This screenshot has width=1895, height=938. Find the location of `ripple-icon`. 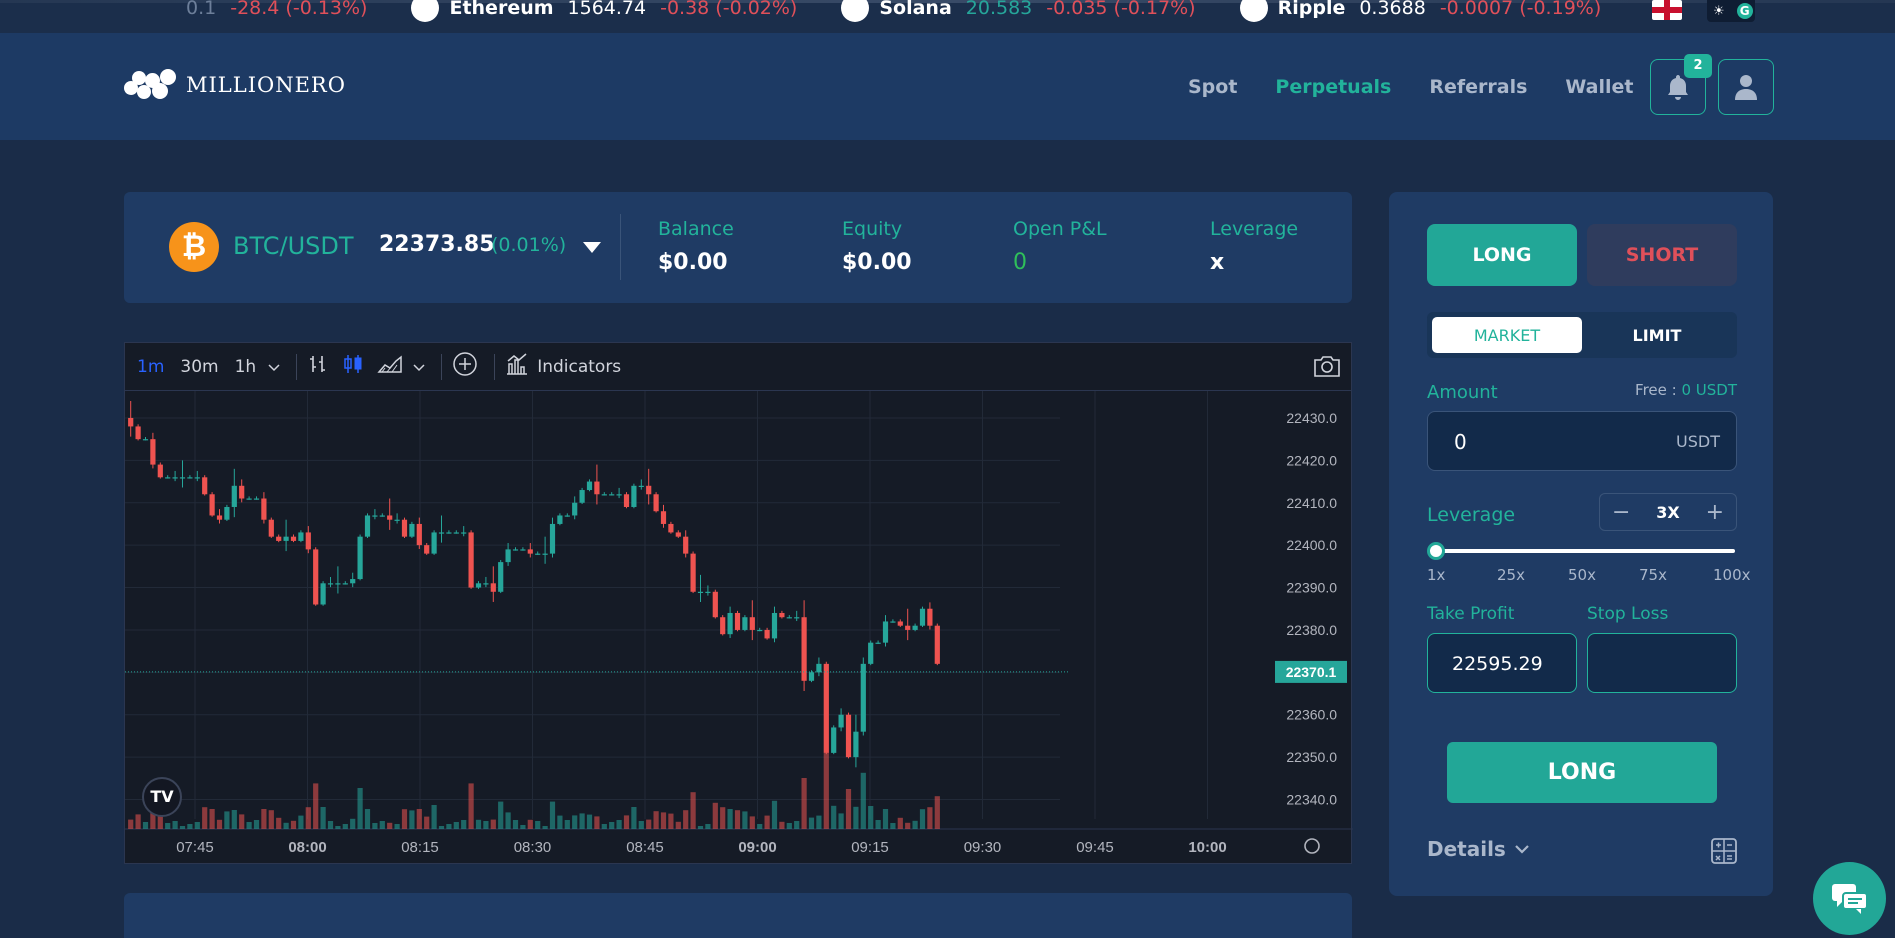

ripple-icon is located at coordinates (1253, 11).